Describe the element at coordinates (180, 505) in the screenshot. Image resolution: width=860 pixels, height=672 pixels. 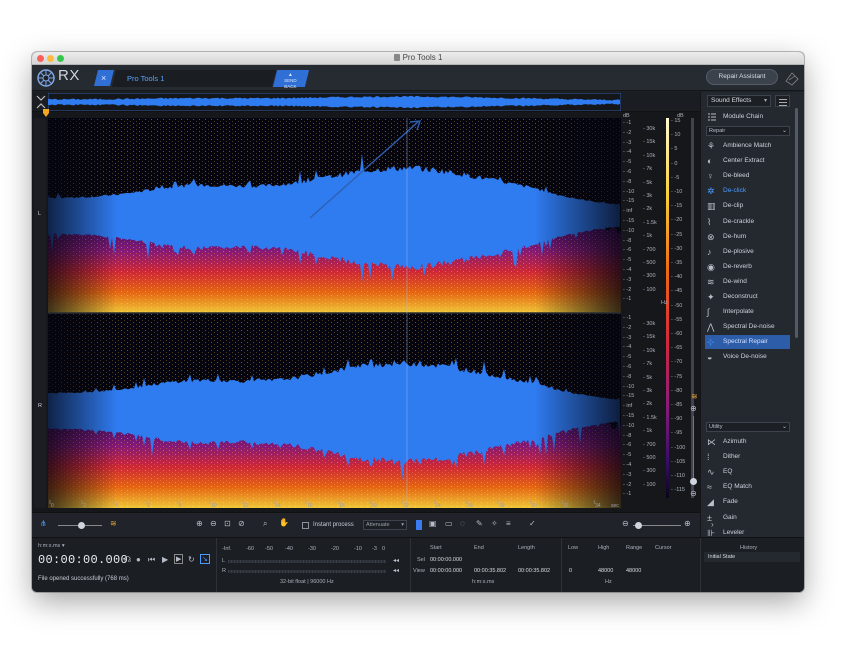
I see `time-tick-label: 8` at that location.